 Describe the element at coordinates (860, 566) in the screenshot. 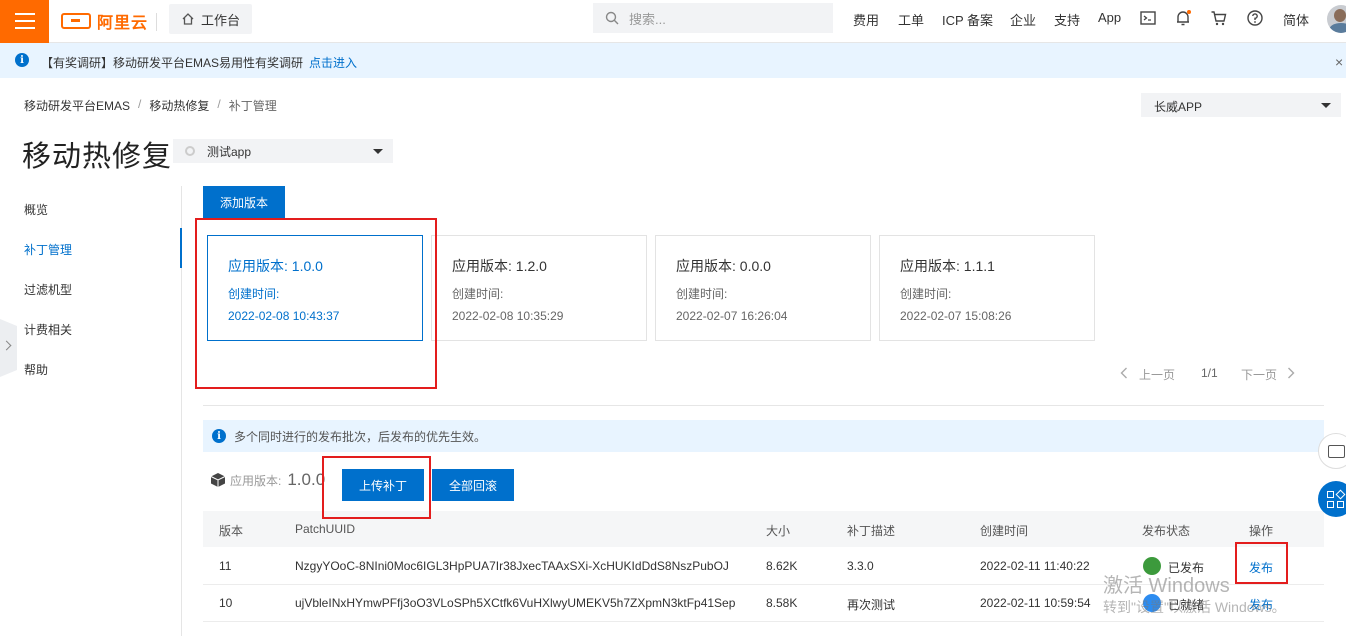

I see `cell-description: 3.3.0` at that location.